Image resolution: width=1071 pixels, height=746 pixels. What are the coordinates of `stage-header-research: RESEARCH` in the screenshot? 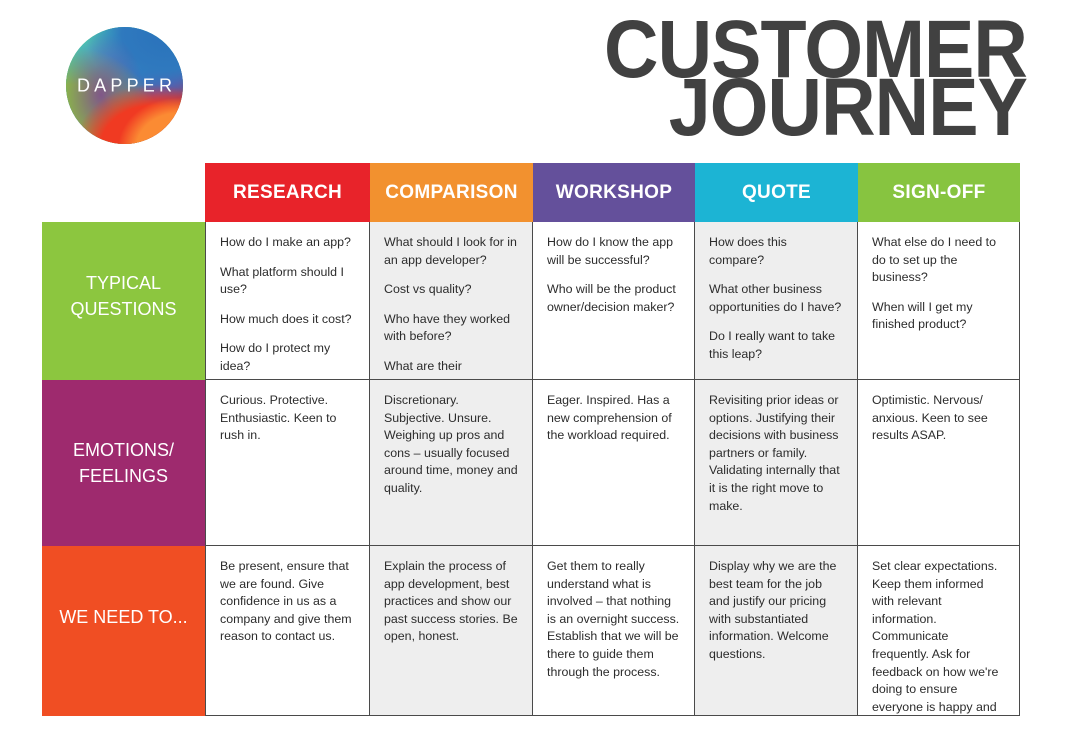 It's located at (287, 192).